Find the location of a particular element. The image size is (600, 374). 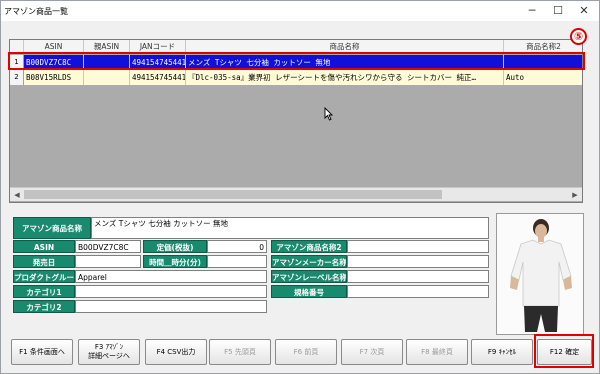

category1-field is located at coordinates (171, 291).